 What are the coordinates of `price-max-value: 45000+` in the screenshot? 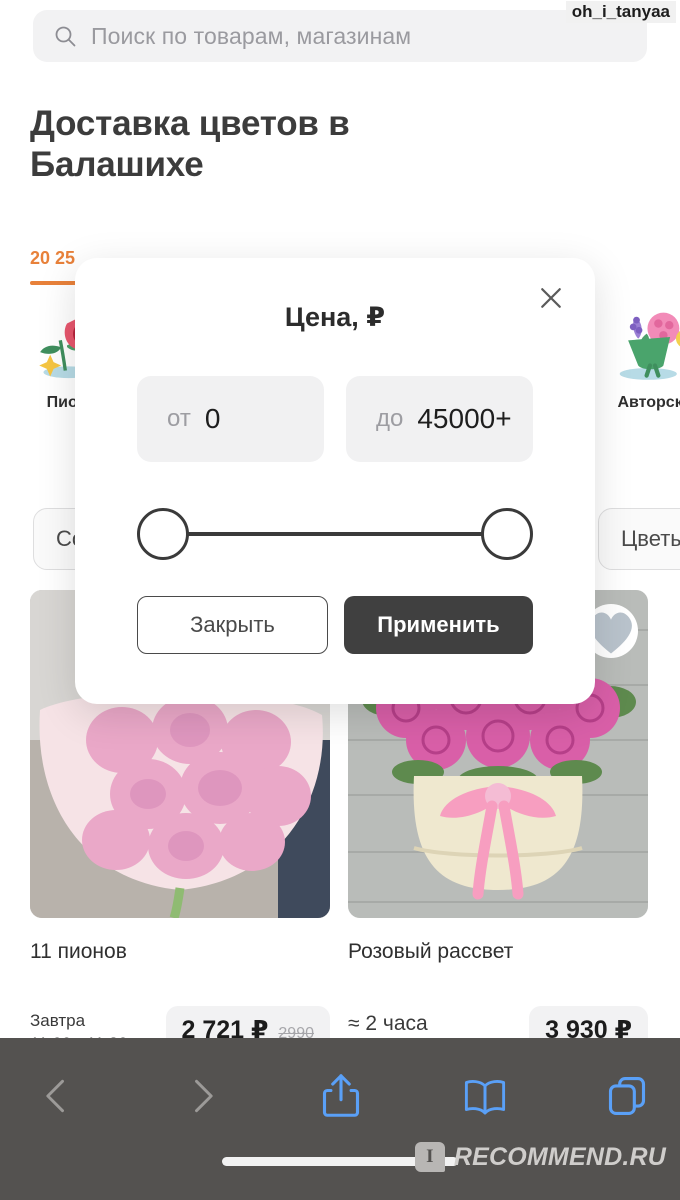 It's located at (464, 418).